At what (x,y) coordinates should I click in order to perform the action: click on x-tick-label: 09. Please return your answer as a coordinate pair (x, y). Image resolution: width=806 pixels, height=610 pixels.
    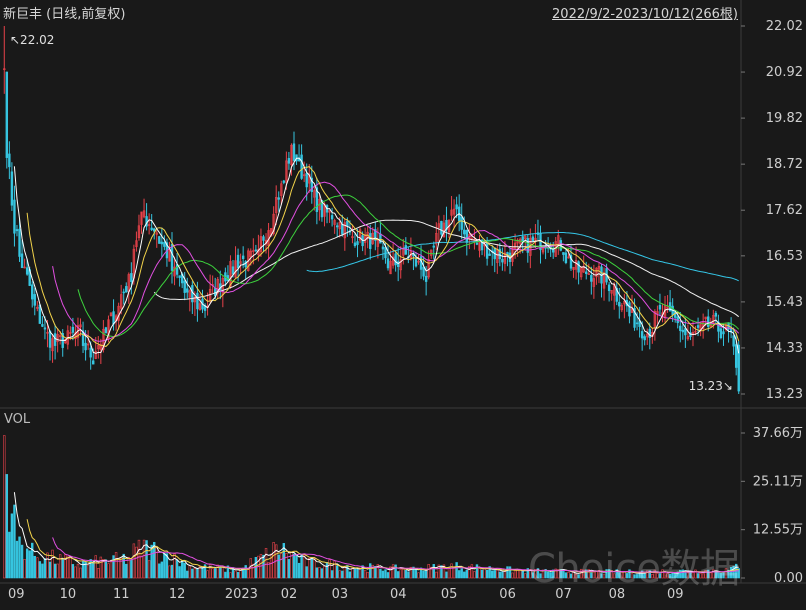
    Looking at the image, I should click on (16, 594).